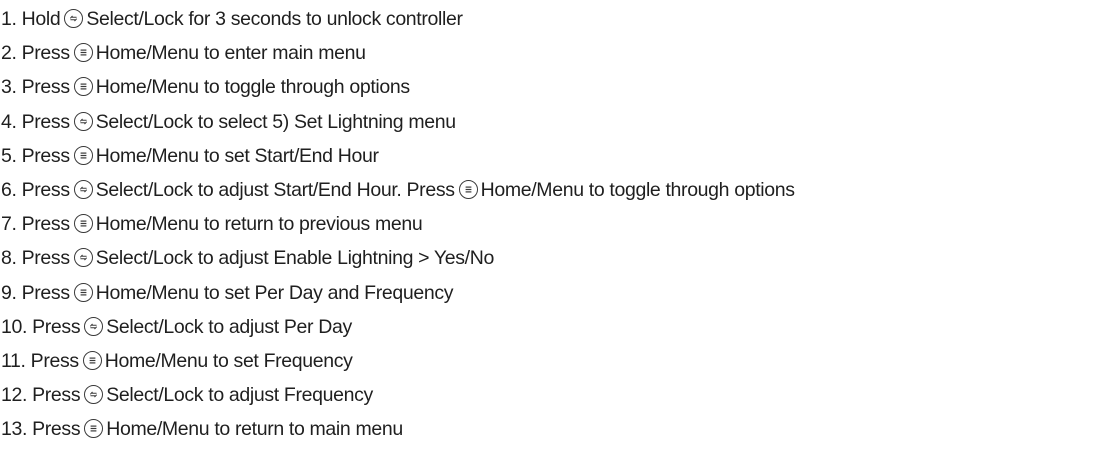  I want to click on instruction-step: 5. Press Home/Menu to set Start/End Hour, so click(550, 156).